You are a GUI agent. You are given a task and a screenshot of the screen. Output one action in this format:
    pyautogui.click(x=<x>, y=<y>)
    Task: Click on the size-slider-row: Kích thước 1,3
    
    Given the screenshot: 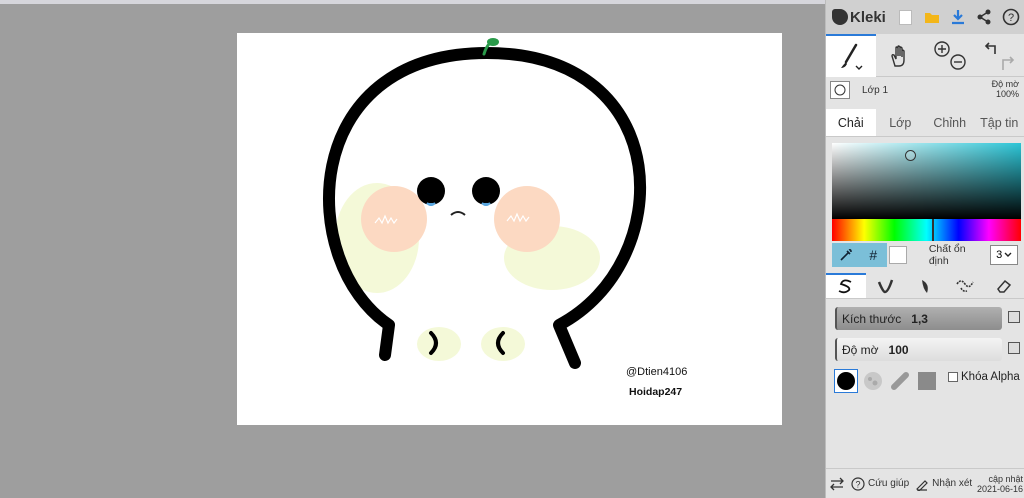 What is the action you would take?
    pyautogui.click(x=925, y=318)
    